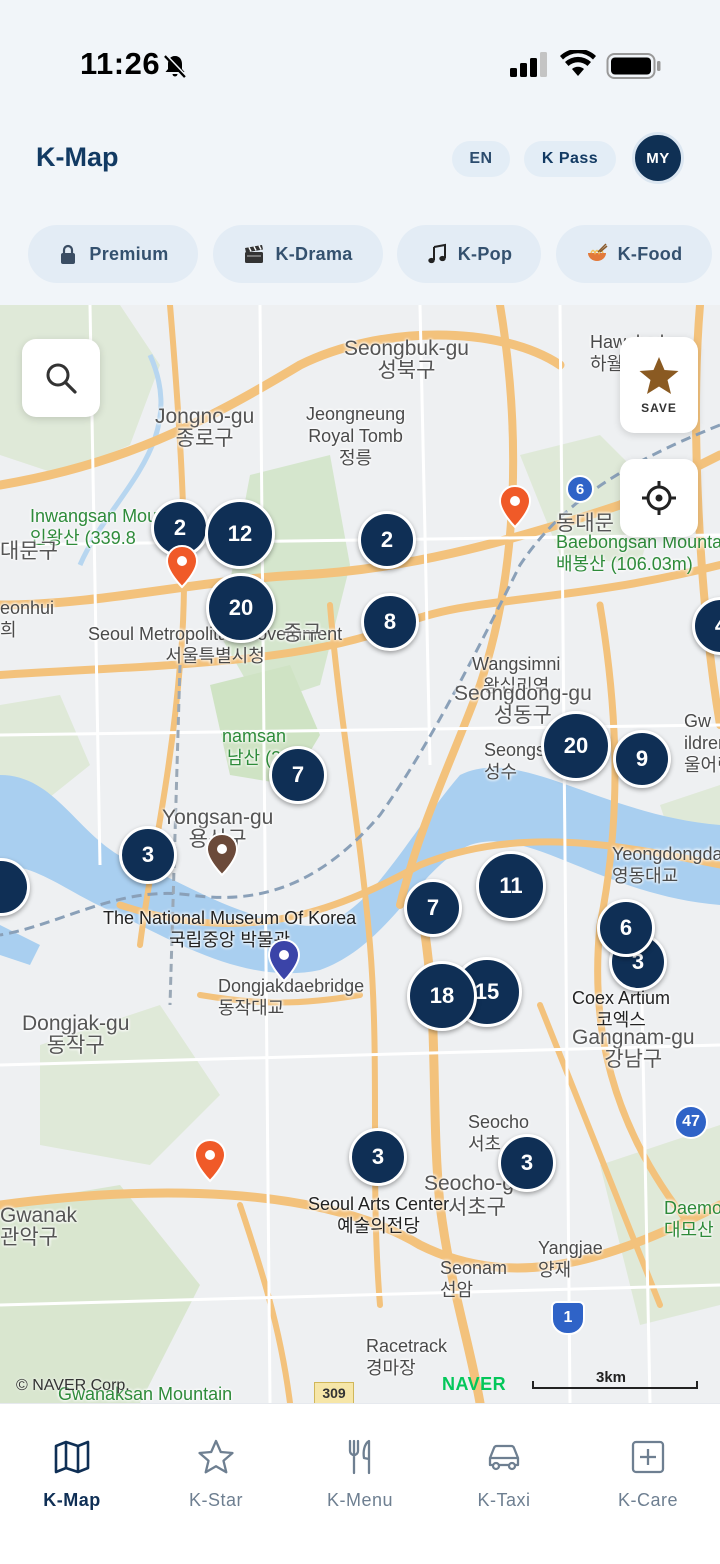  What do you see at coordinates (302, 633) in the screenshot?
I see `map-label-junggu: 중구` at bounding box center [302, 633].